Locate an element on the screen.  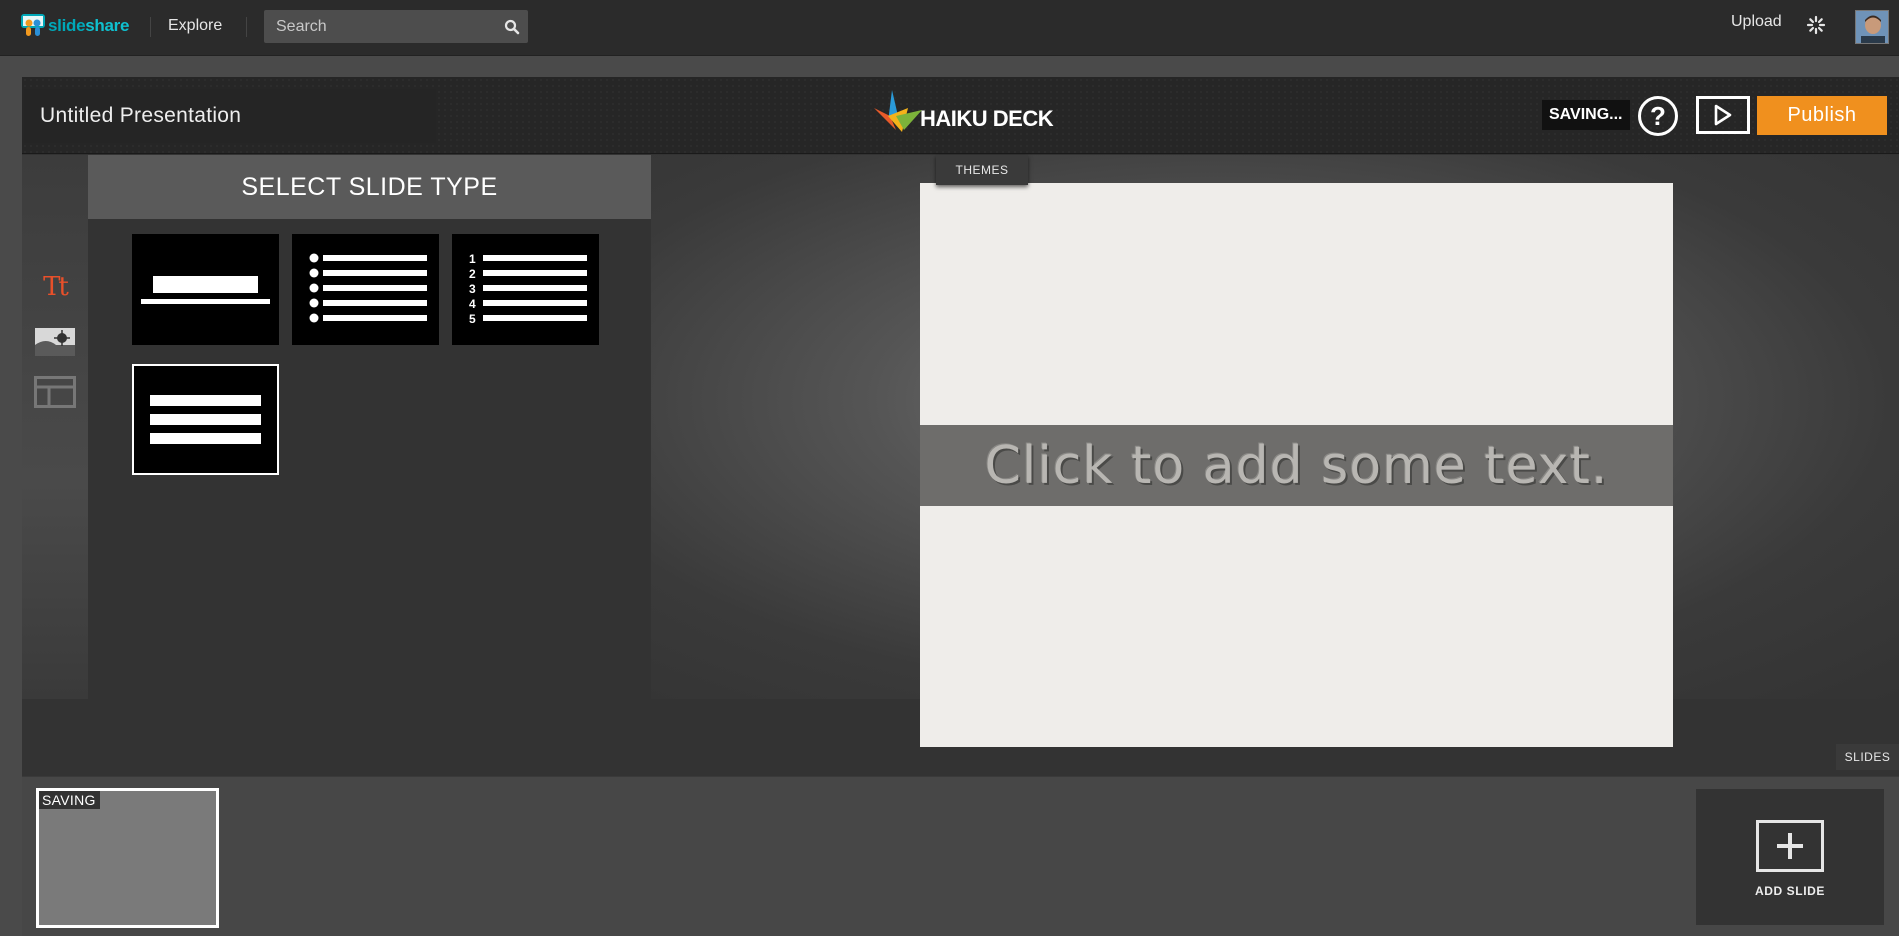
presentation-title-input: Untitled Presentation is located at coordinates (230, 116).